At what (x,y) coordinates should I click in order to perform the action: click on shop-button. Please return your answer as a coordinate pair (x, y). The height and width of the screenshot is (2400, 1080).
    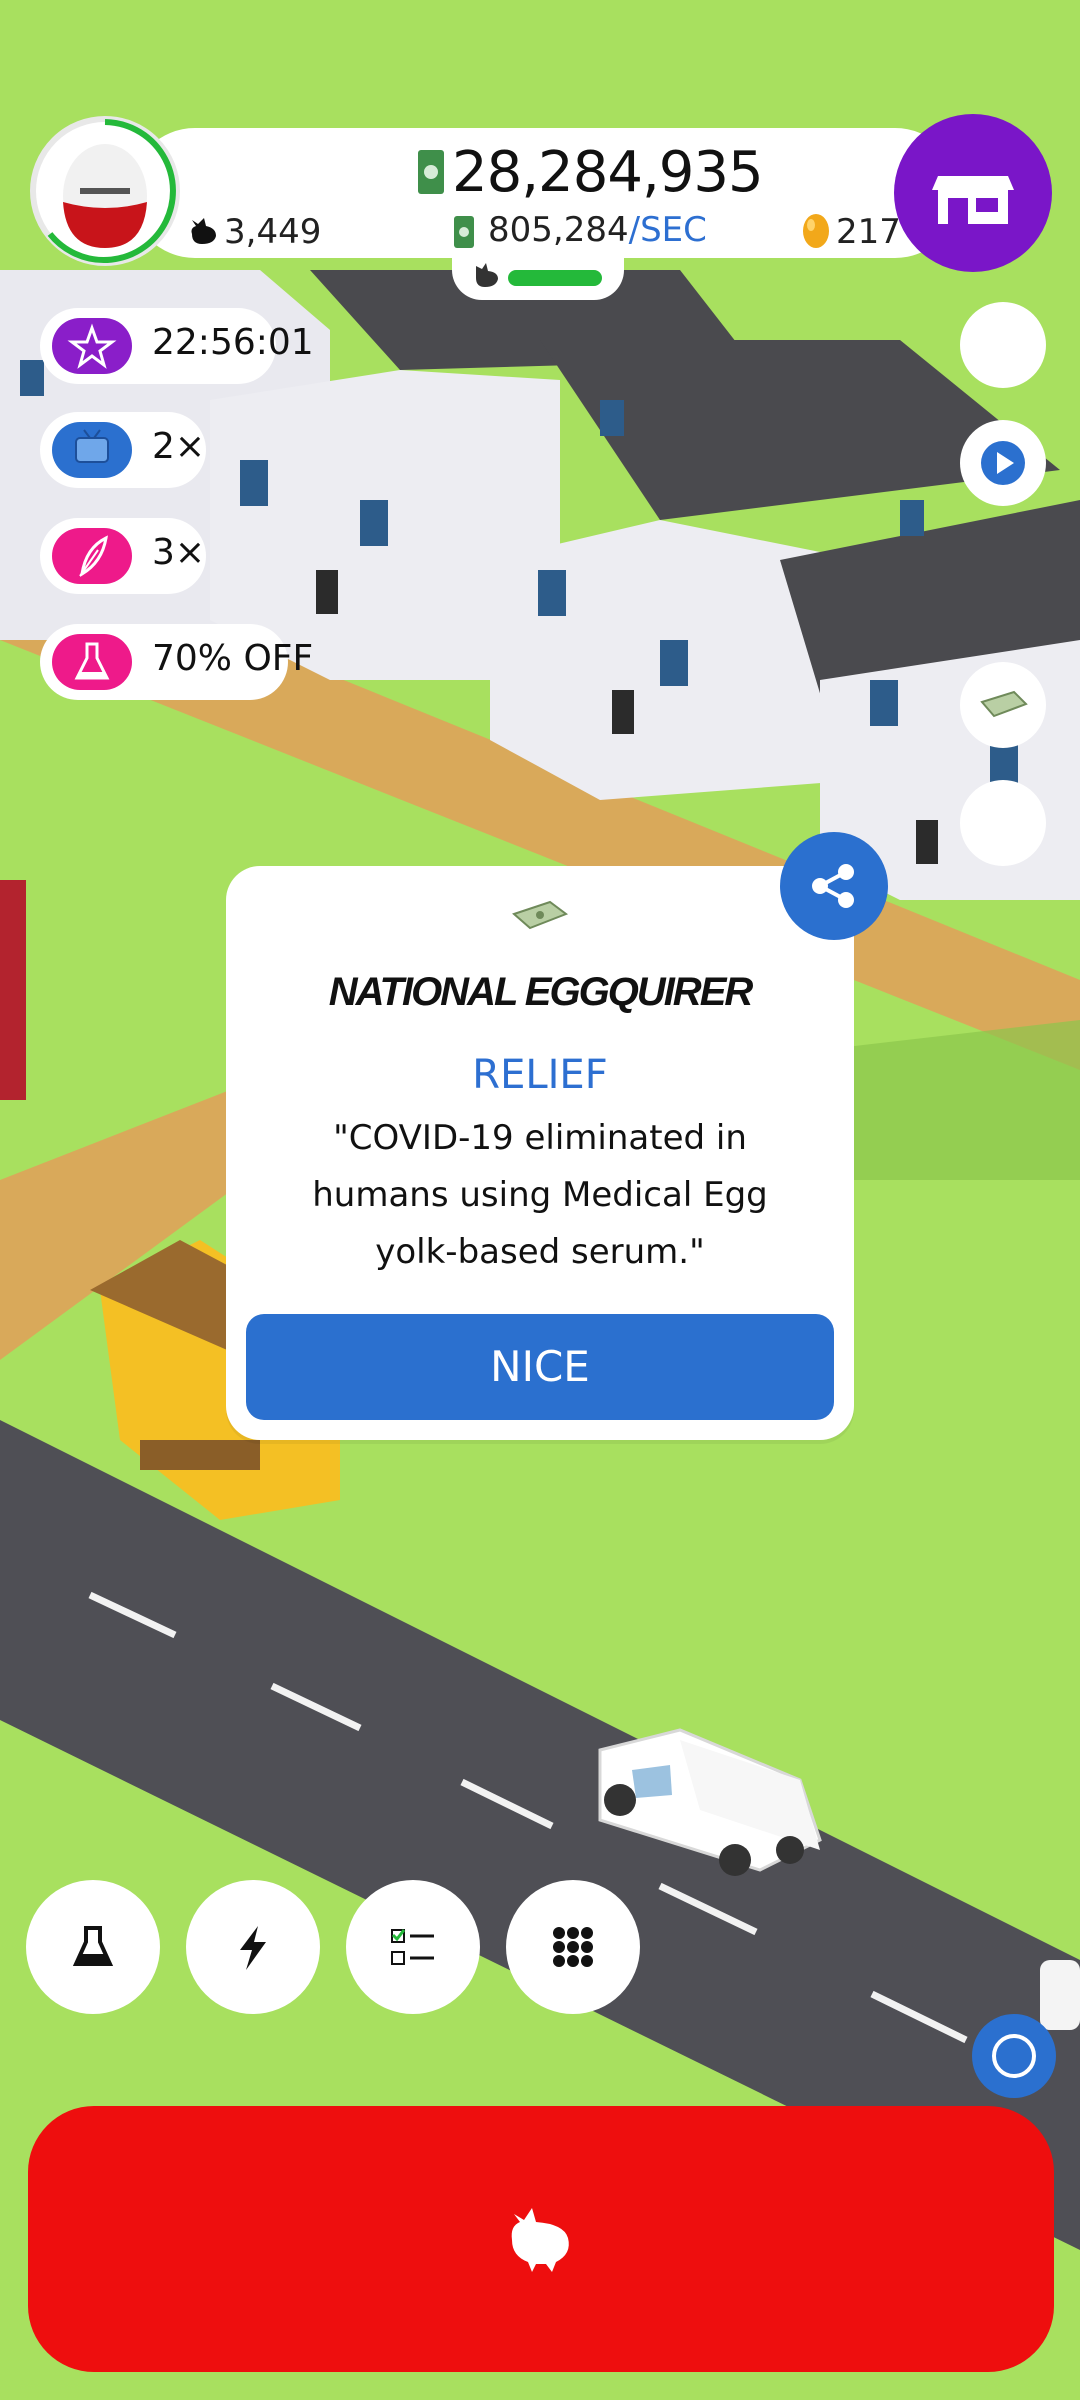
    Looking at the image, I should click on (973, 193).